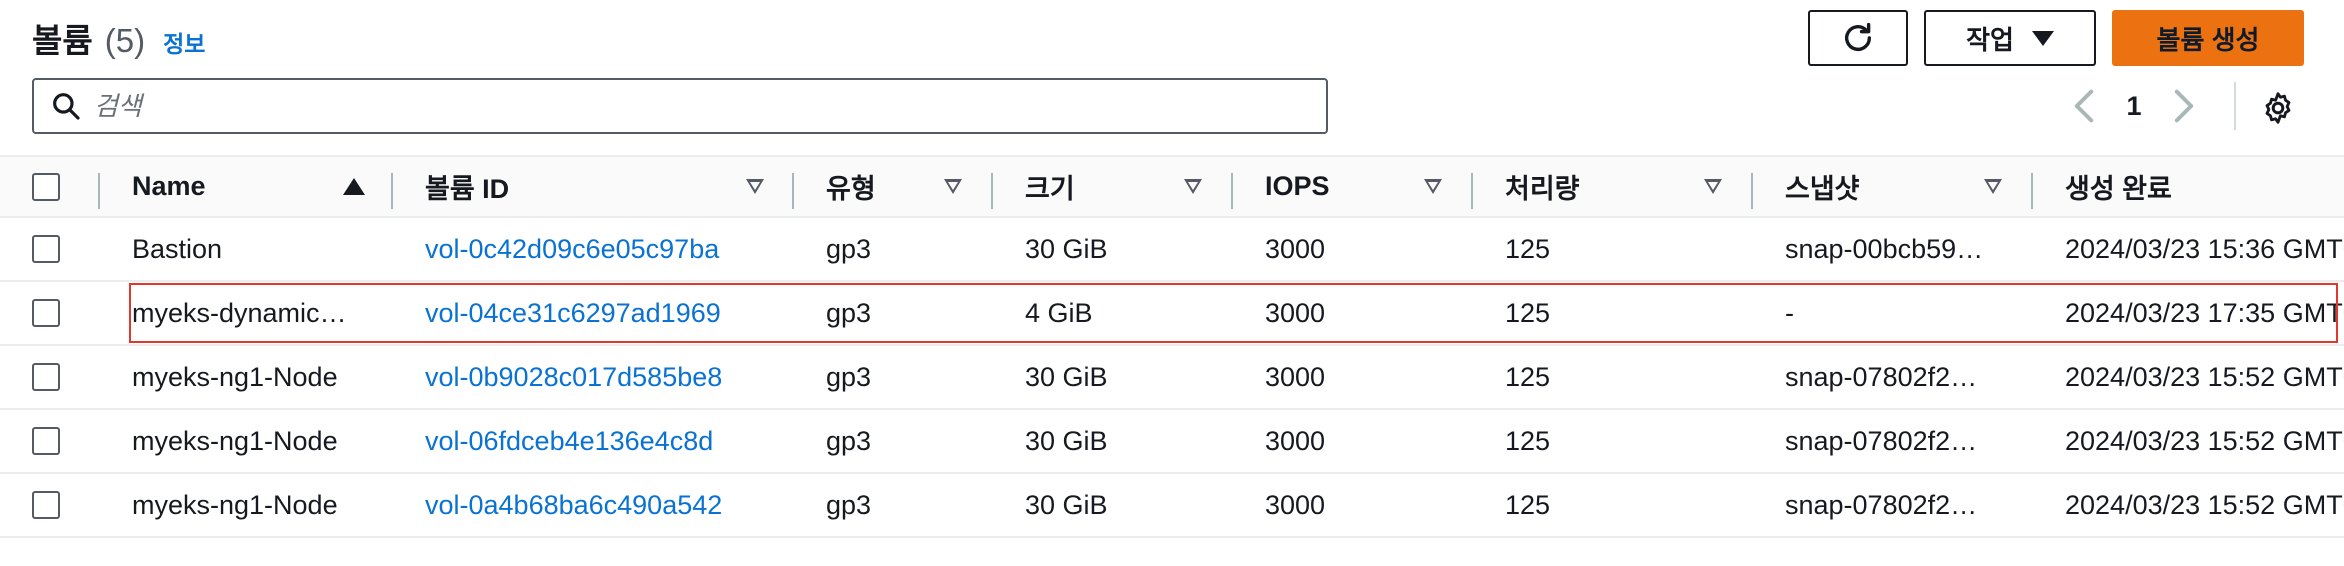 The image size is (2344, 566). What do you see at coordinates (1542, 186) in the screenshot?
I see `column-header-throughput: 처리량` at bounding box center [1542, 186].